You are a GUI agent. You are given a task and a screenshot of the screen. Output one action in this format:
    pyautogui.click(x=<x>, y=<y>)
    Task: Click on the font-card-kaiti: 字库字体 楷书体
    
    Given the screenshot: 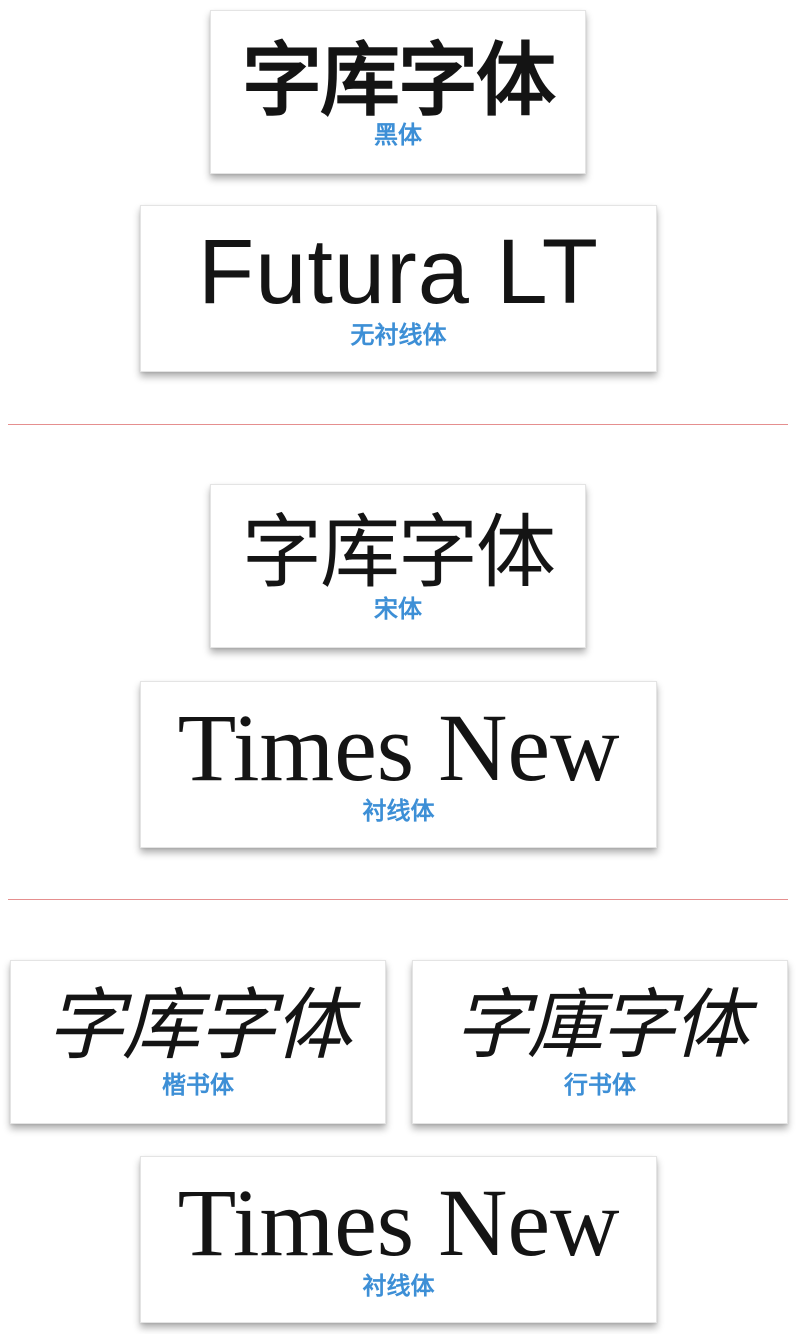 What is the action you would take?
    pyautogui.click(x=198, y=1042)
    